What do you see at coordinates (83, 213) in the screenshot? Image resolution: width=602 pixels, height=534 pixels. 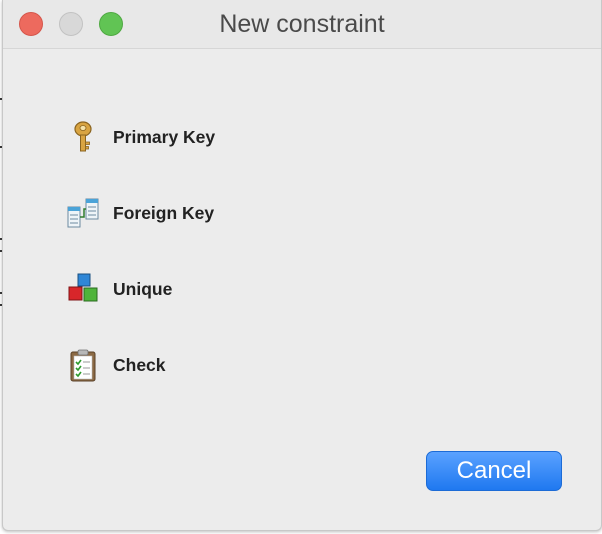 I see `foreign-key-icon` at bounding box center [83, 213].